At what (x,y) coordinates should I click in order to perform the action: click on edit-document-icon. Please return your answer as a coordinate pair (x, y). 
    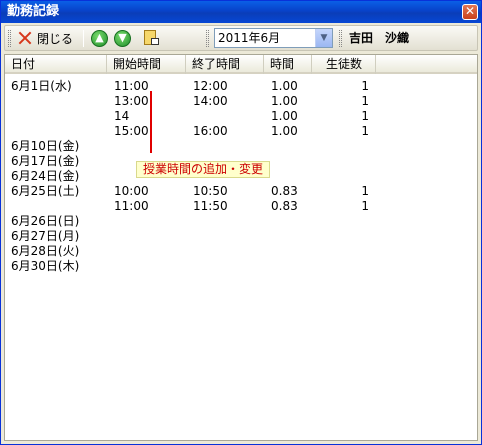
    Looking at the image, I should click on (151, 38).